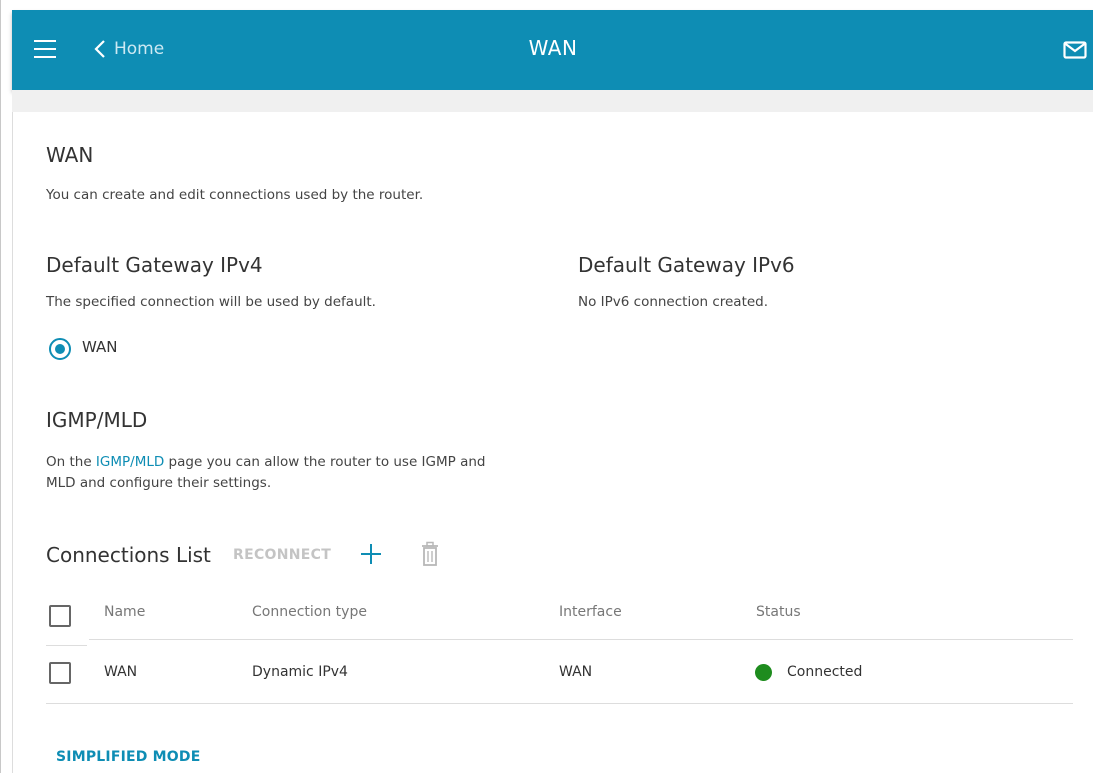 The image size is (1093, 773). Describe the element at coordinates (778, 612) in the screenshot. I see `column-header-status: Status` at that location.